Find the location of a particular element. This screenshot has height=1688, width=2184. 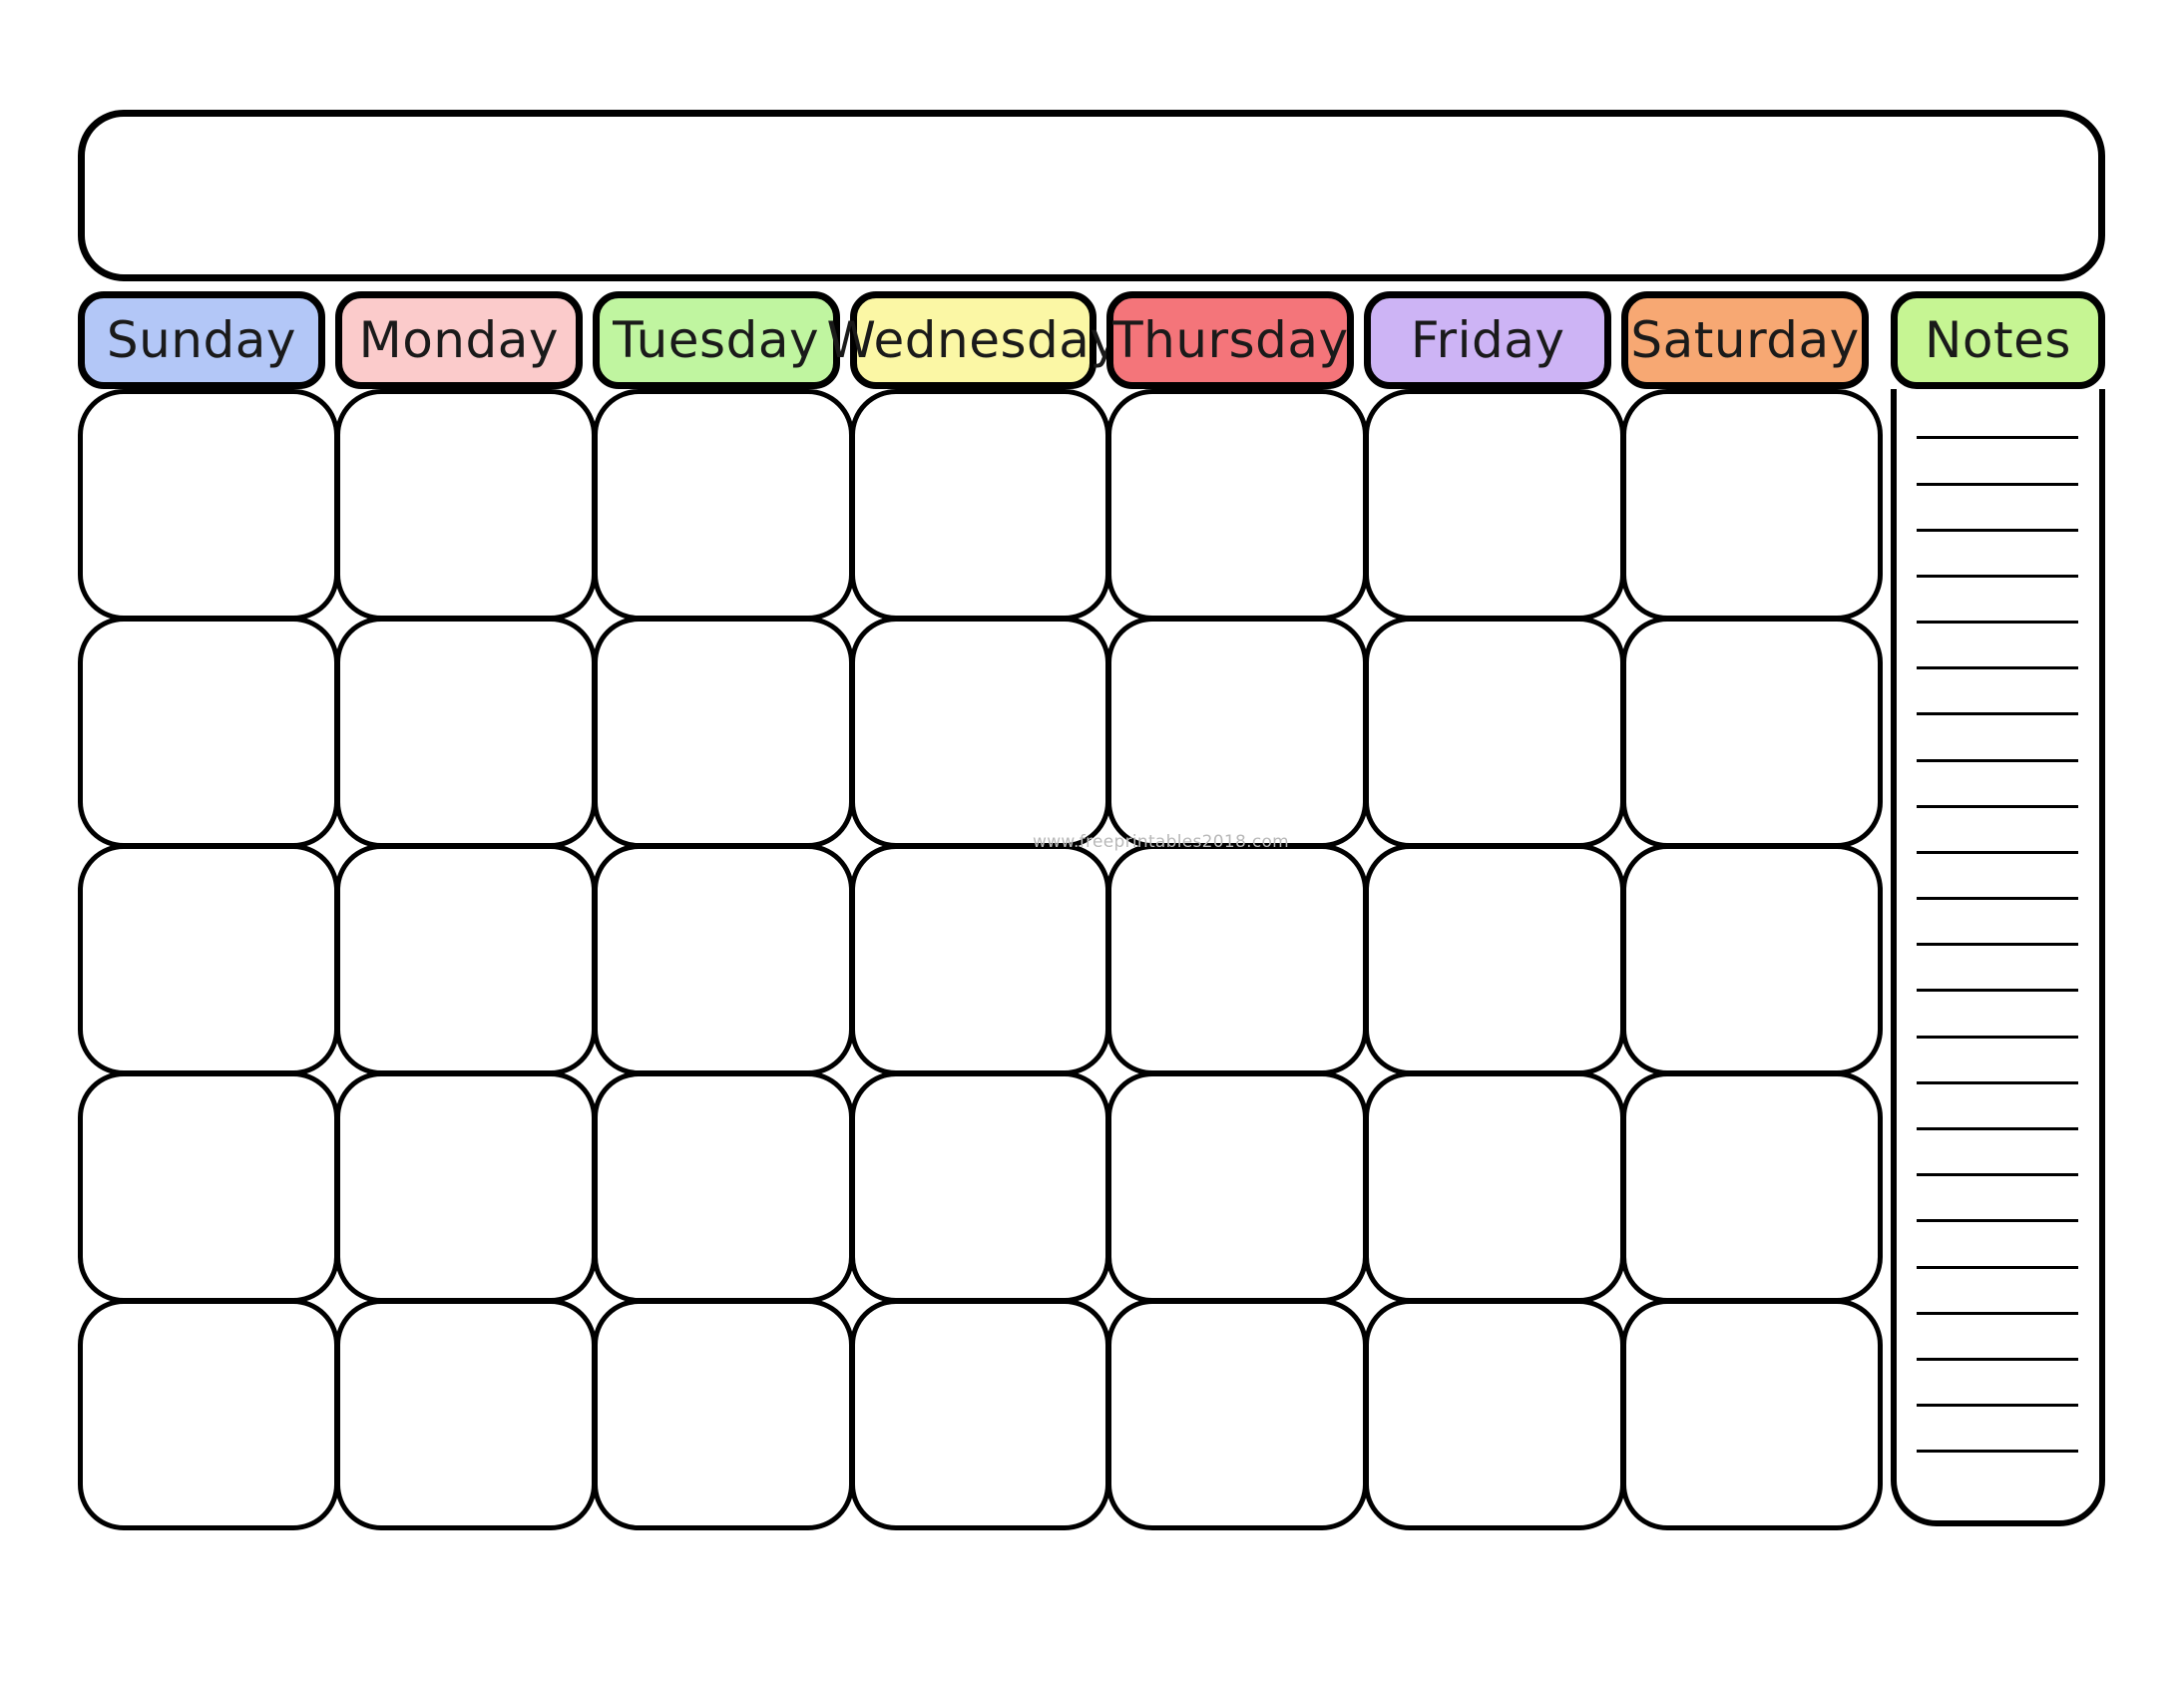

day-header-friday: Friday is located at coordinates (1488, 340).